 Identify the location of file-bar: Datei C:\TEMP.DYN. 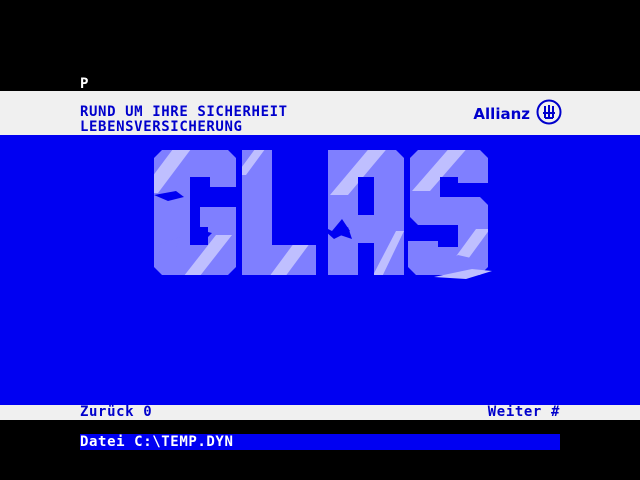
(320, 442).